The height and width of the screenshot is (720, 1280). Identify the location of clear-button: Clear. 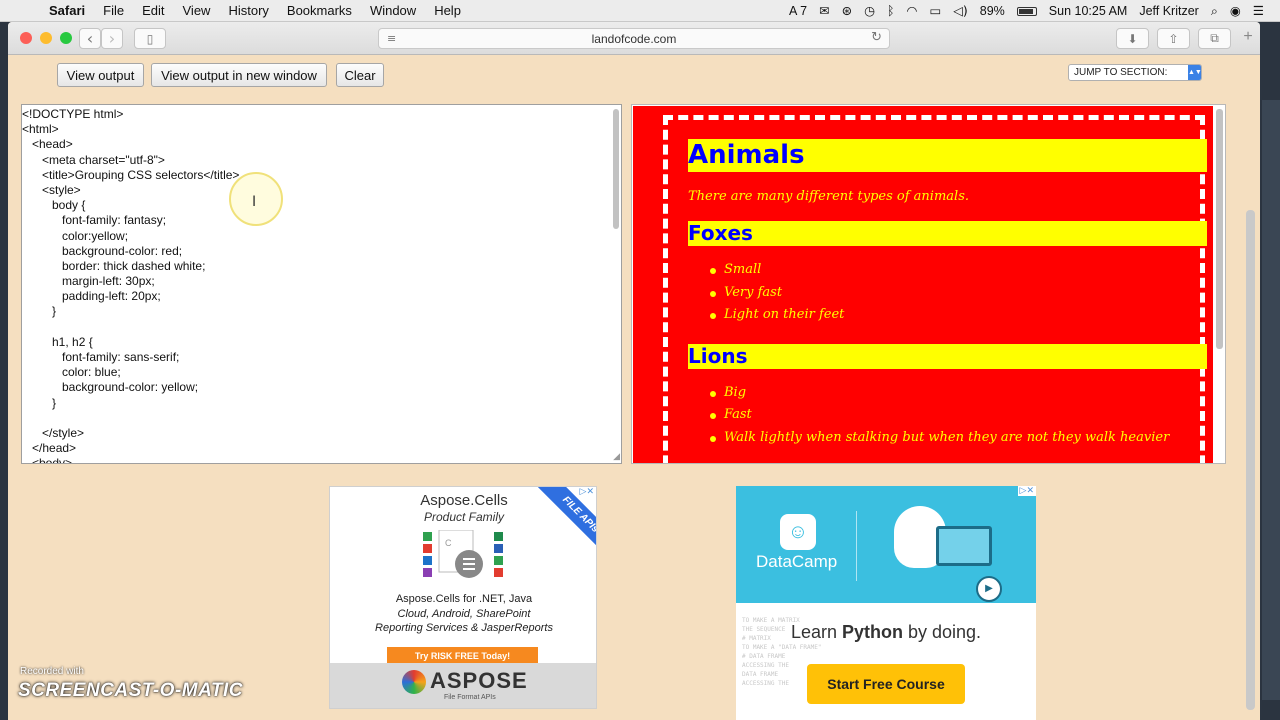
(360, 75).